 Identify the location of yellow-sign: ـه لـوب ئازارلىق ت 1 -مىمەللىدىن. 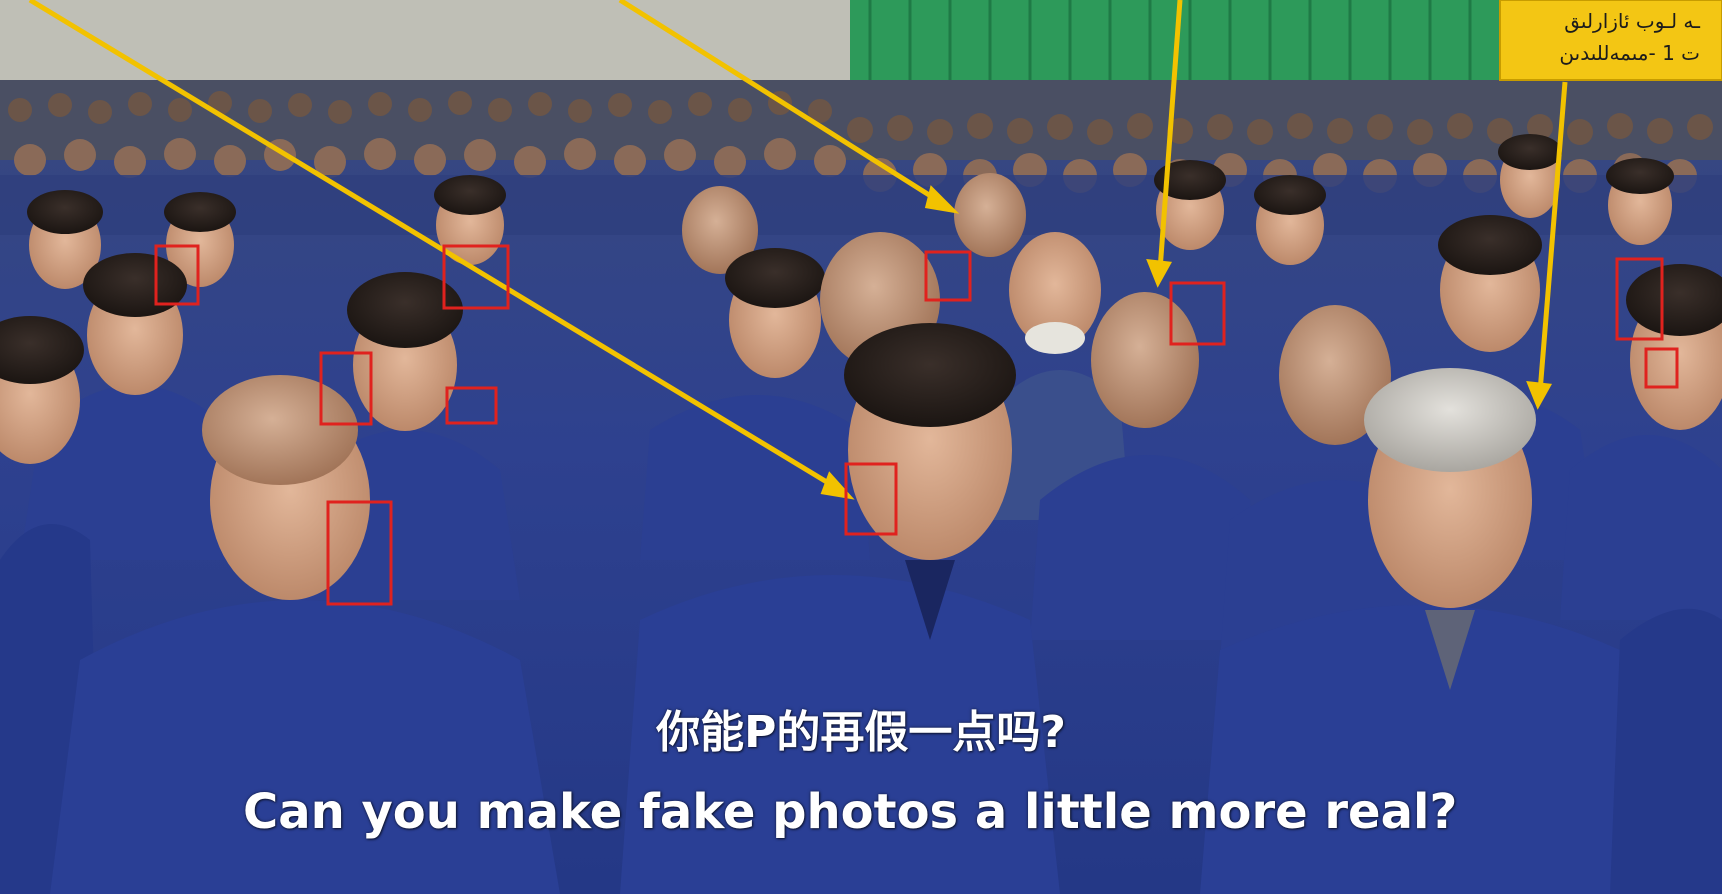
(1610, 40).